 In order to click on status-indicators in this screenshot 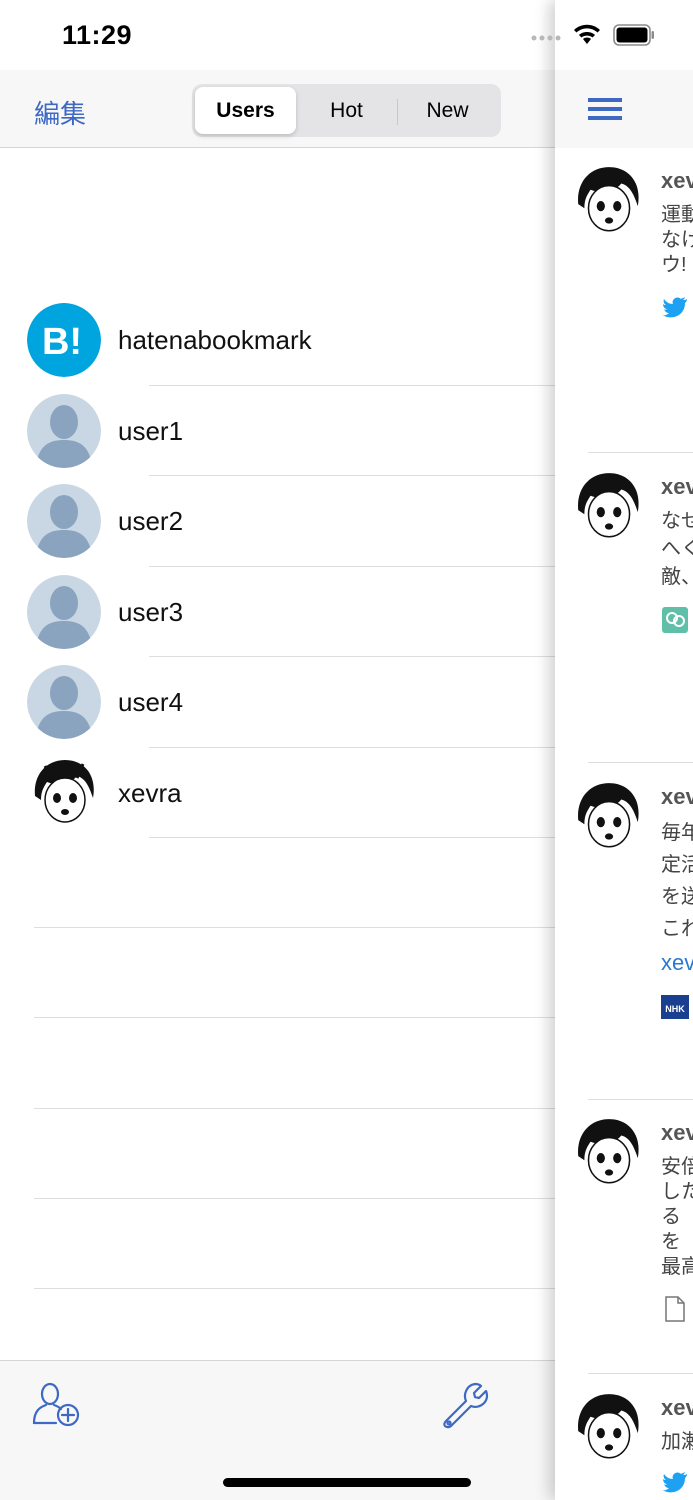, I will do `click(593, 37)`.